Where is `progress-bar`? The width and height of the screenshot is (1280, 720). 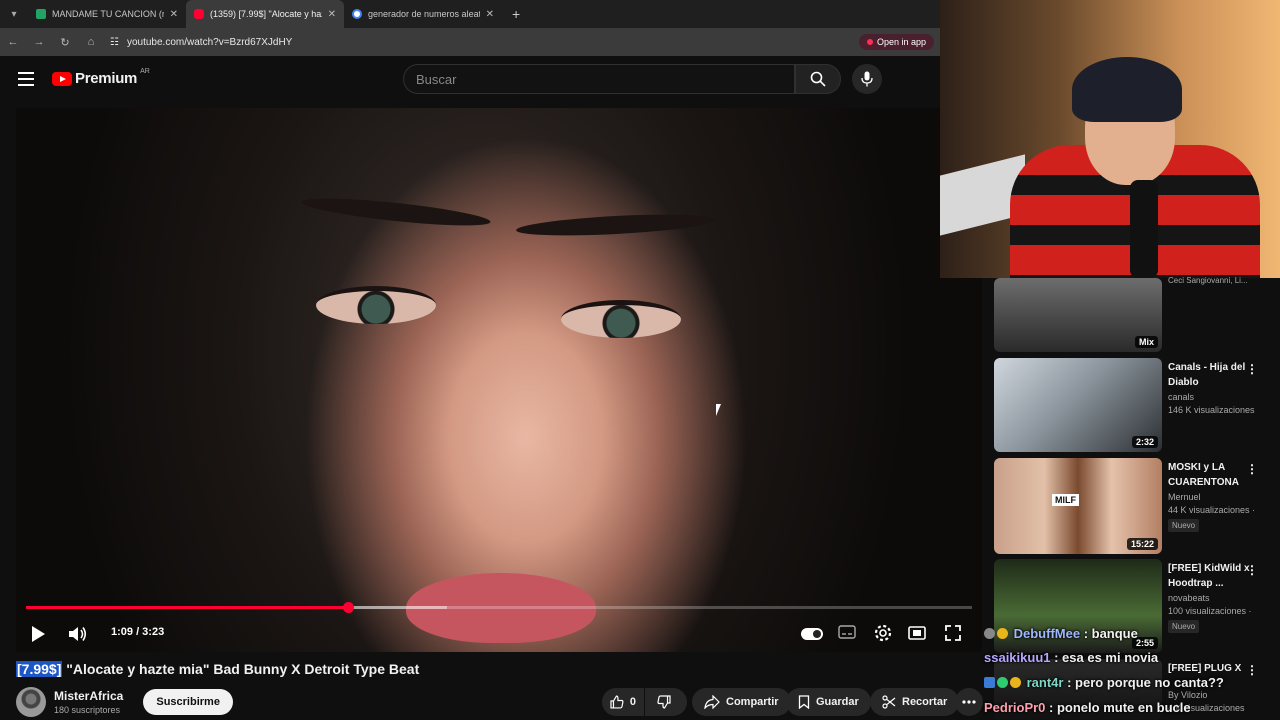
progress-bar is located at coordinates (499, 607).